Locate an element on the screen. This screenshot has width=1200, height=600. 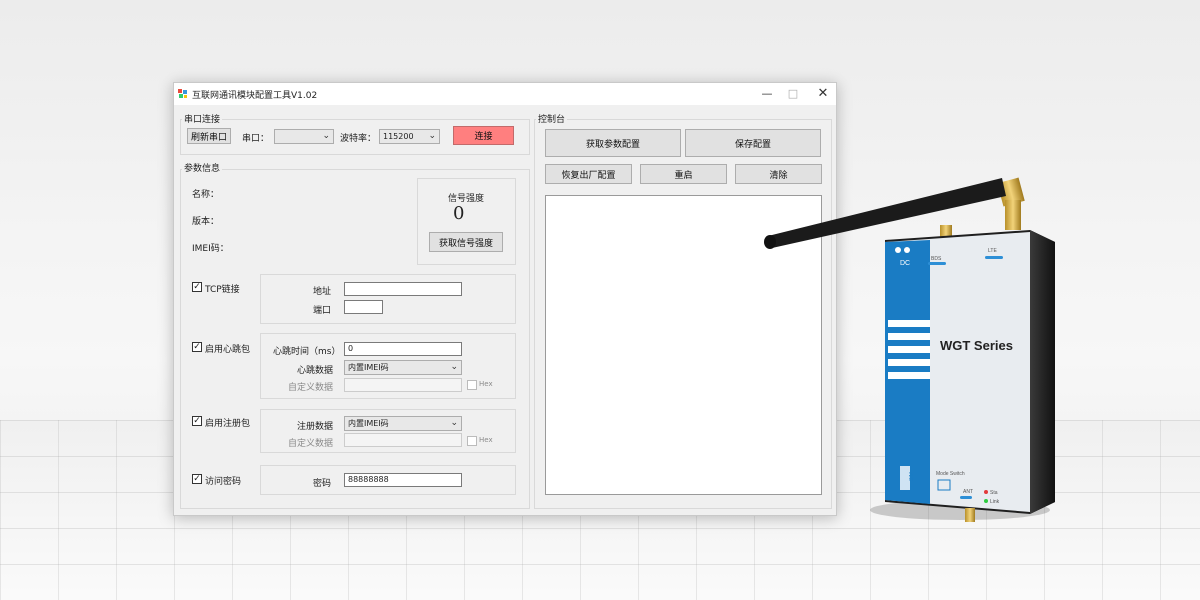
address-field is located at coordinates (403, 289).